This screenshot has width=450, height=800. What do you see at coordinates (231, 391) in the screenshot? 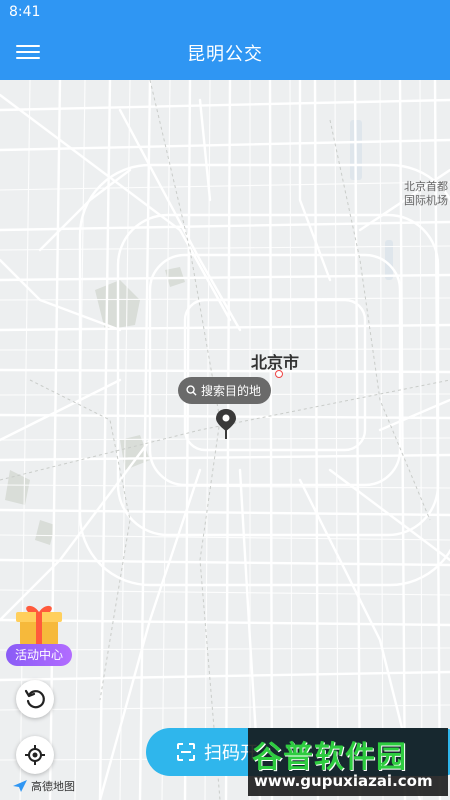
I see `search-placeholder: 搜索目的地` at bounding box center [231, 391].